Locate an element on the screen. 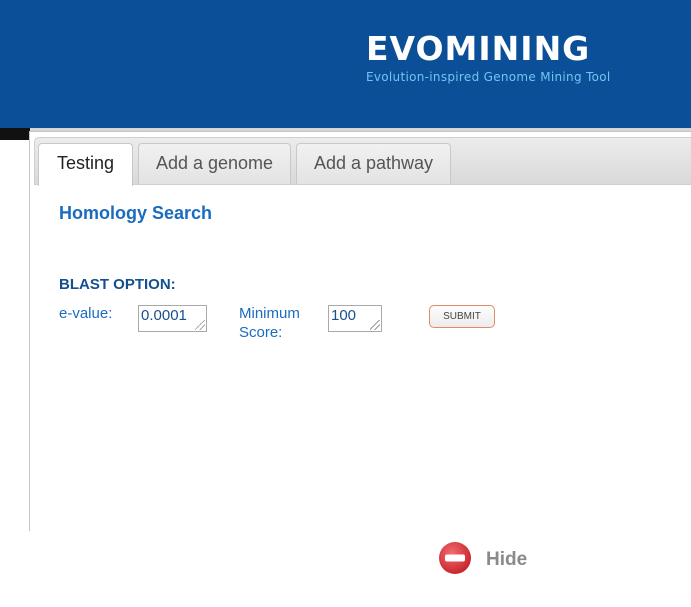  evalue-value: 0.0001 is located at coordinates (164, 315).